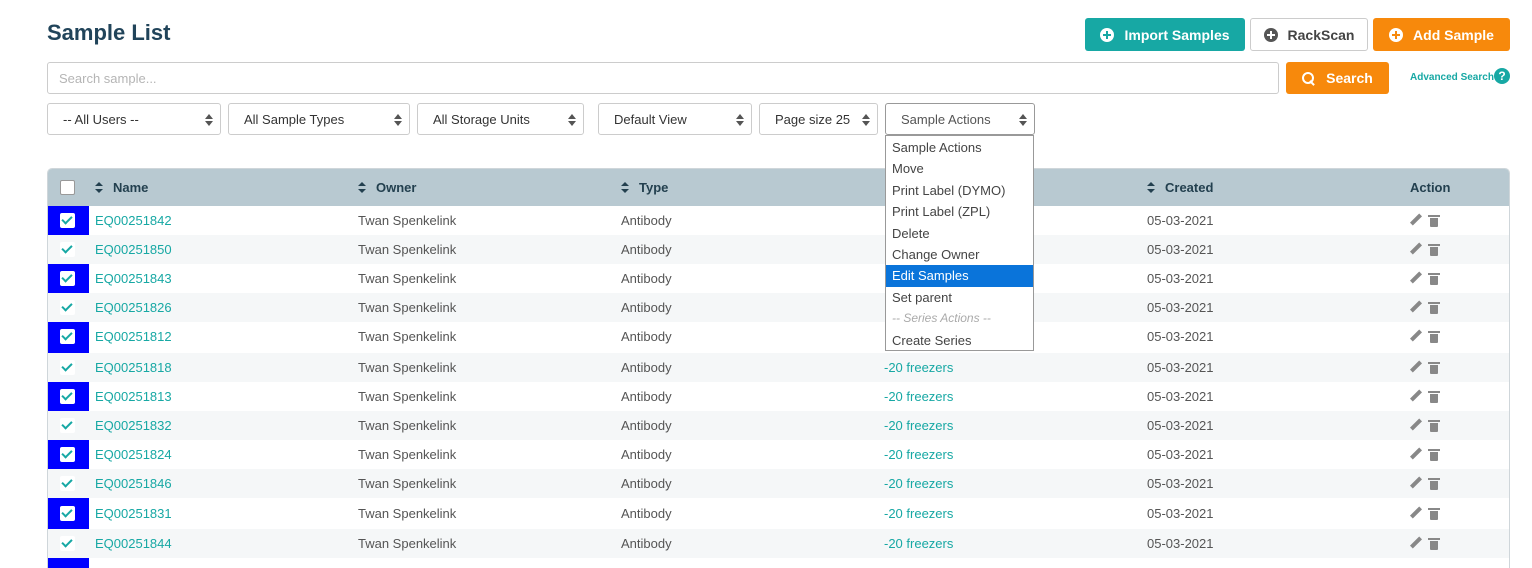  I want to click on storage-units-select: All Storage Units, so click(500, 119).